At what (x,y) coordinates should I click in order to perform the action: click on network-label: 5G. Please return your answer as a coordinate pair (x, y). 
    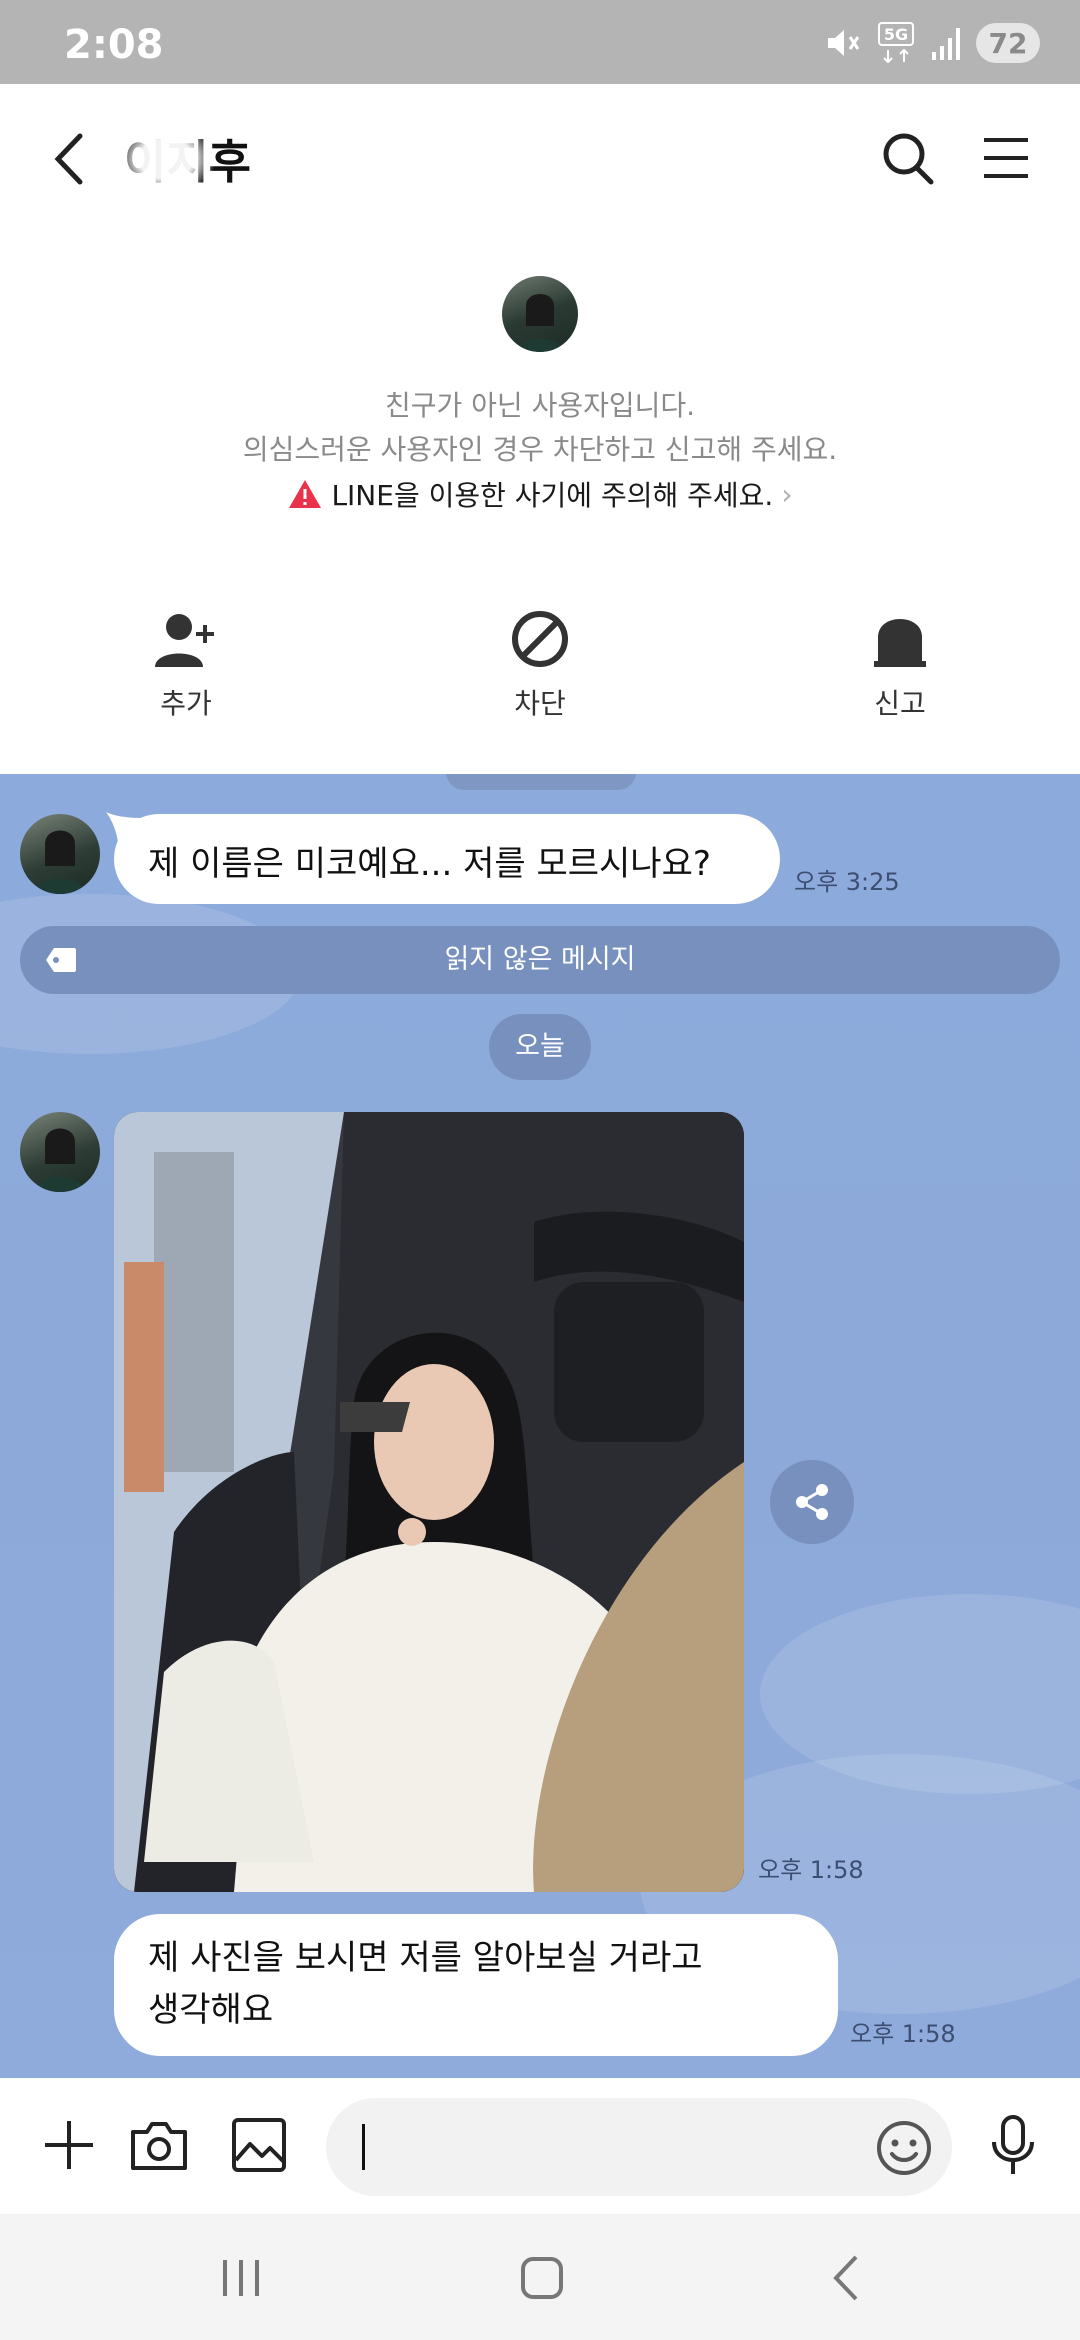
    Looking at the image, I should click on (896, 34).